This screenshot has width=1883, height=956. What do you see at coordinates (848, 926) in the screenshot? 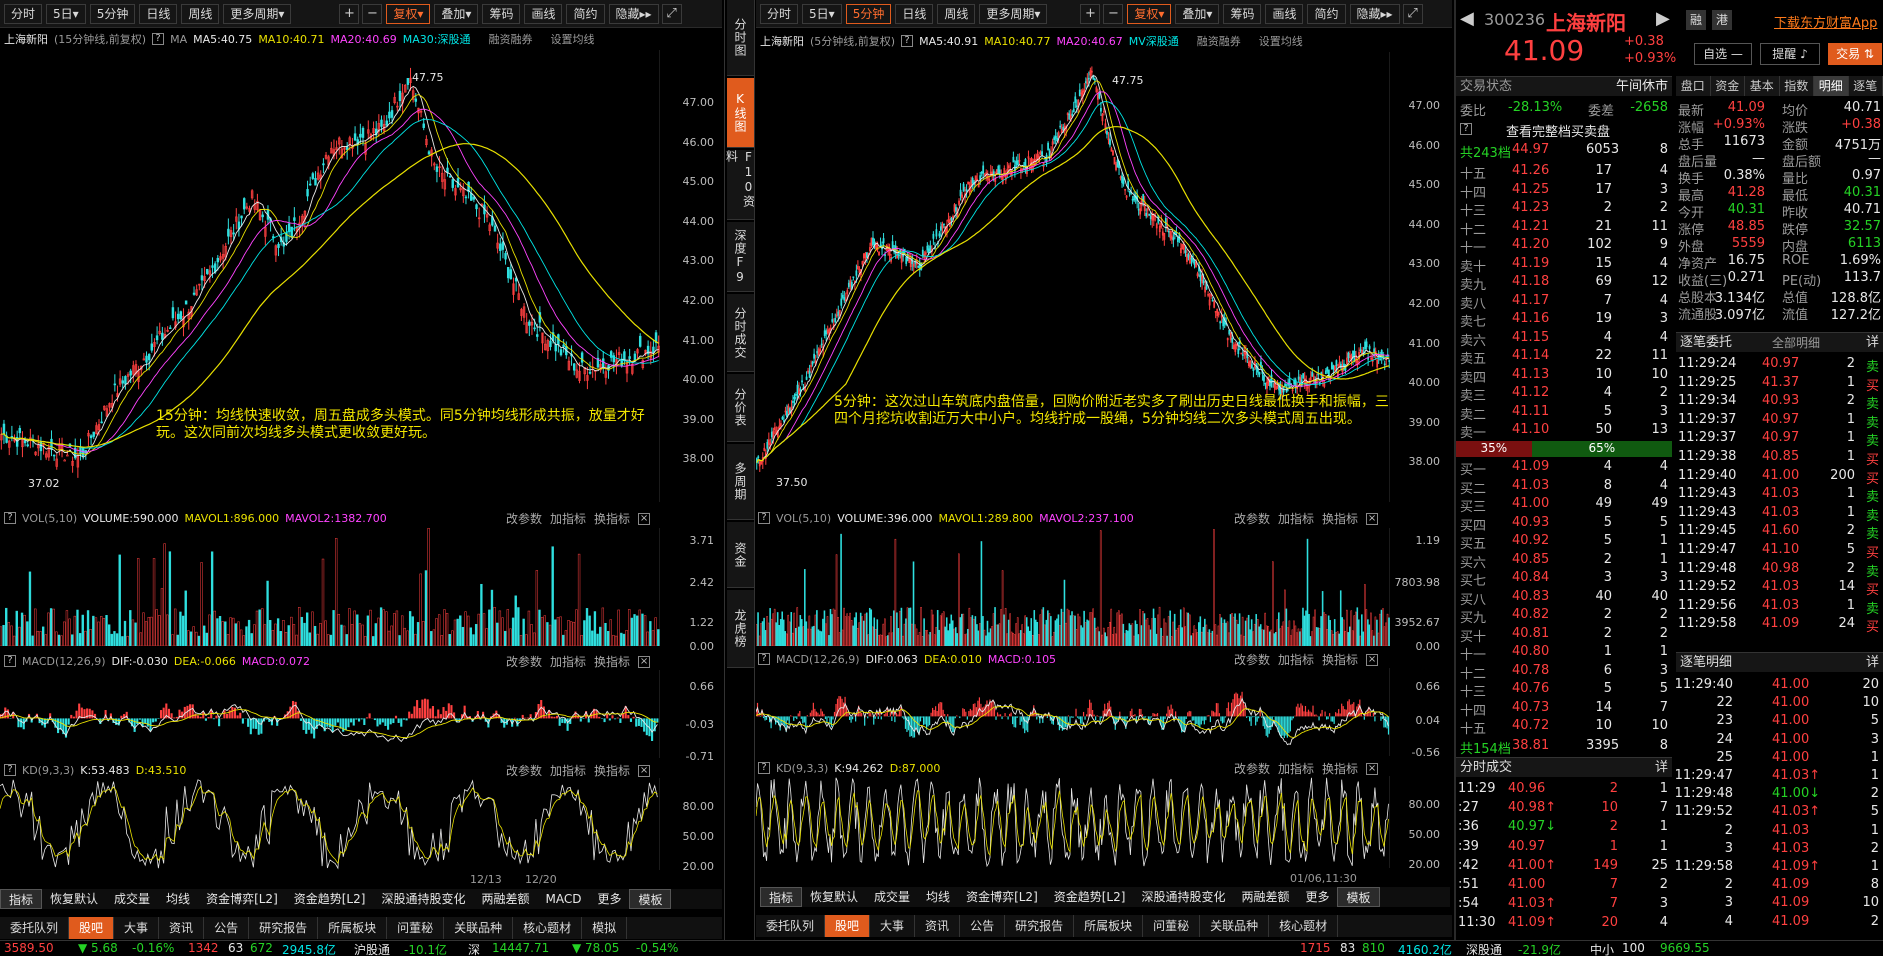
I see `bottom_tabs_r-1: 股吧` at bounding box center [848, 926].